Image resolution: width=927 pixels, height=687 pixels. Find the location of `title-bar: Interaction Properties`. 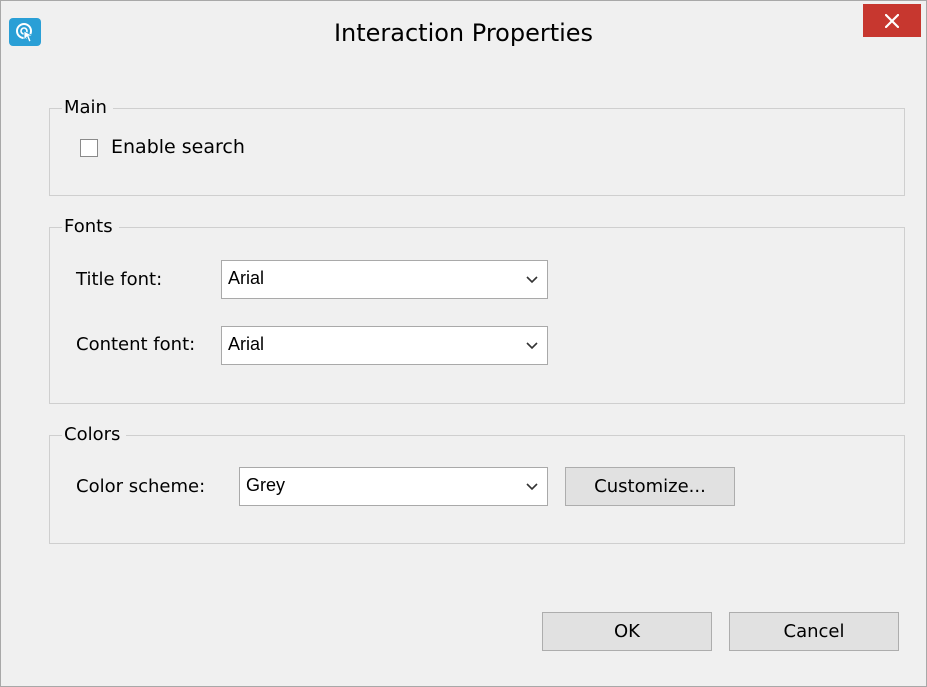

title-bar: Interaction Properties is located at coordinates (463, 38).